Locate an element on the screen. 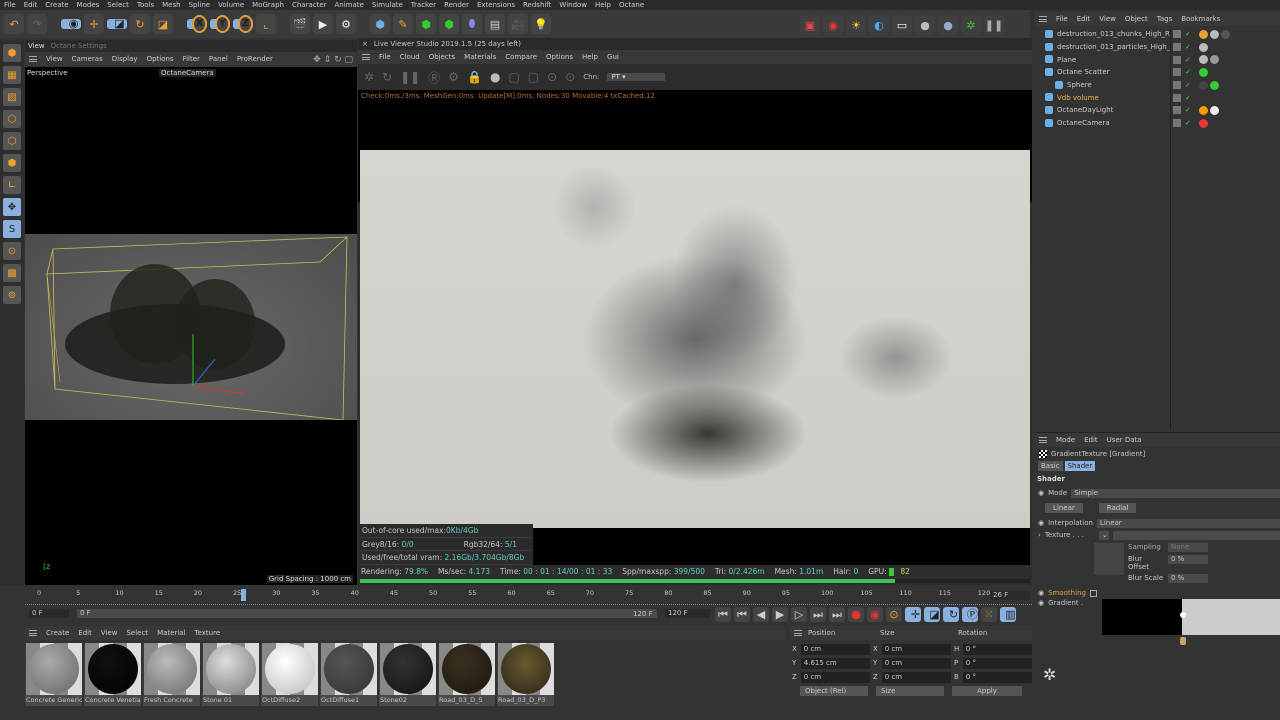 This screenshot has width=1280, height=720. playhead is located at coordinates (243, 595).